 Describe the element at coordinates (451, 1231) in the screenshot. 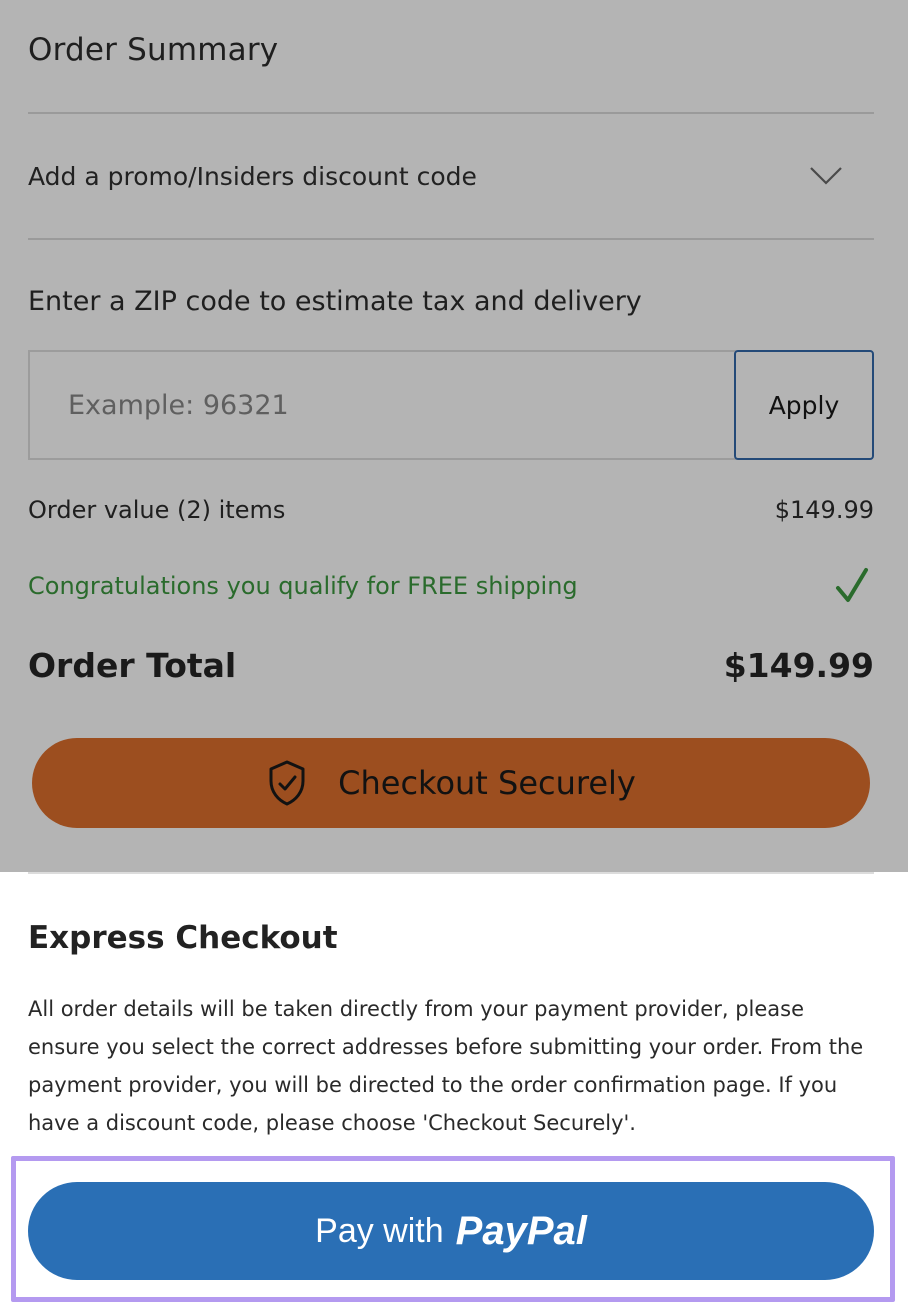

I see `pay-with-paypal-button: Pay with PayPal` at that location.